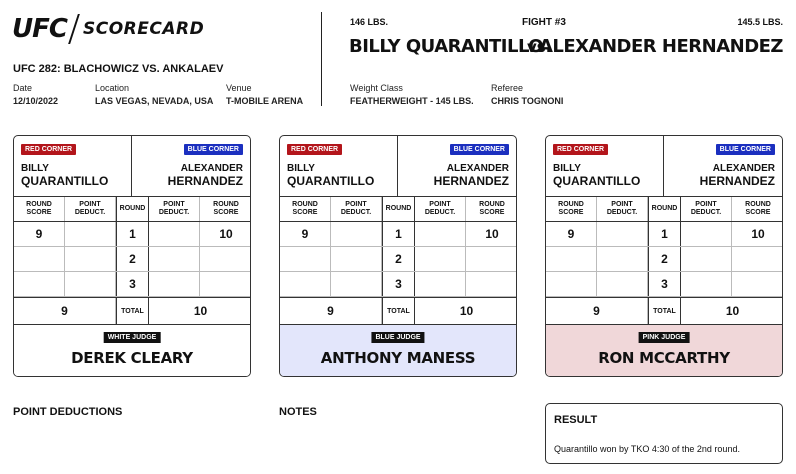  I want to click on red-fighter-last: QUARANTILLO, so click(331, 181).